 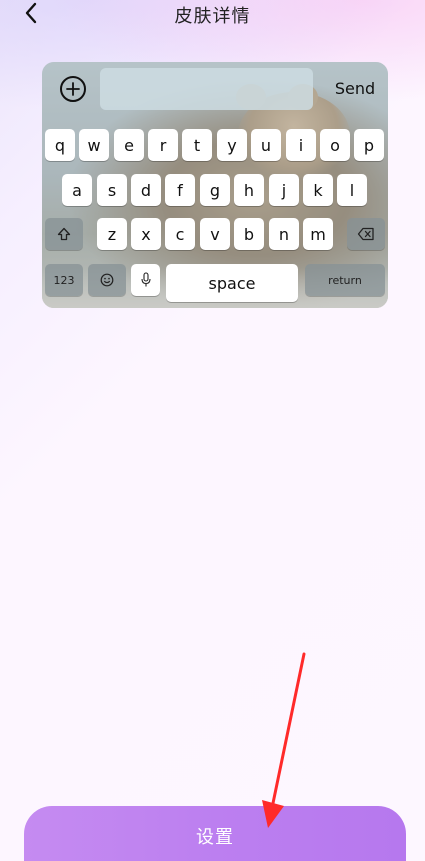 What do you see at coordinates (266, 145) in the screenshot?
I see `key: u` at bounding box center [266, 145].